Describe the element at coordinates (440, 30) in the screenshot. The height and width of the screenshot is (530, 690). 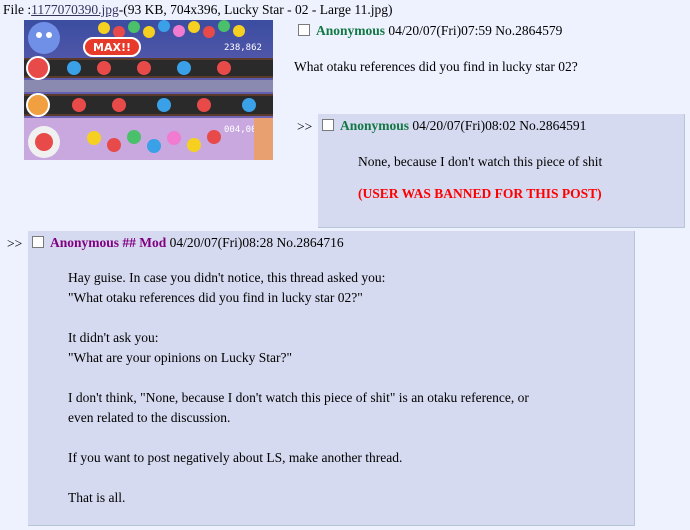
I see `op-datetime: 04/20/07(Fri)07:59` at that location.